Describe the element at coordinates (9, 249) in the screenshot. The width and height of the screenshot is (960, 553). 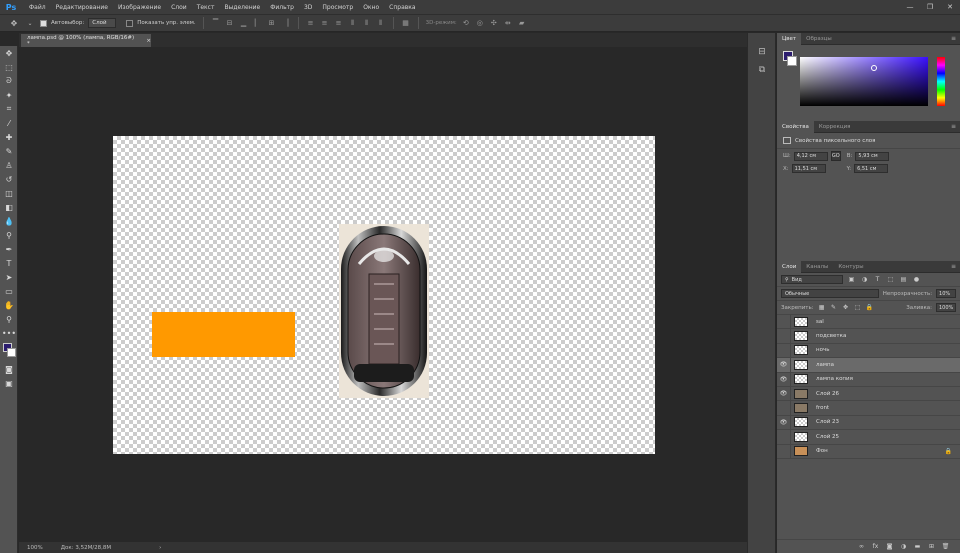
I see `pen-tool-icon: ✒` at that location.